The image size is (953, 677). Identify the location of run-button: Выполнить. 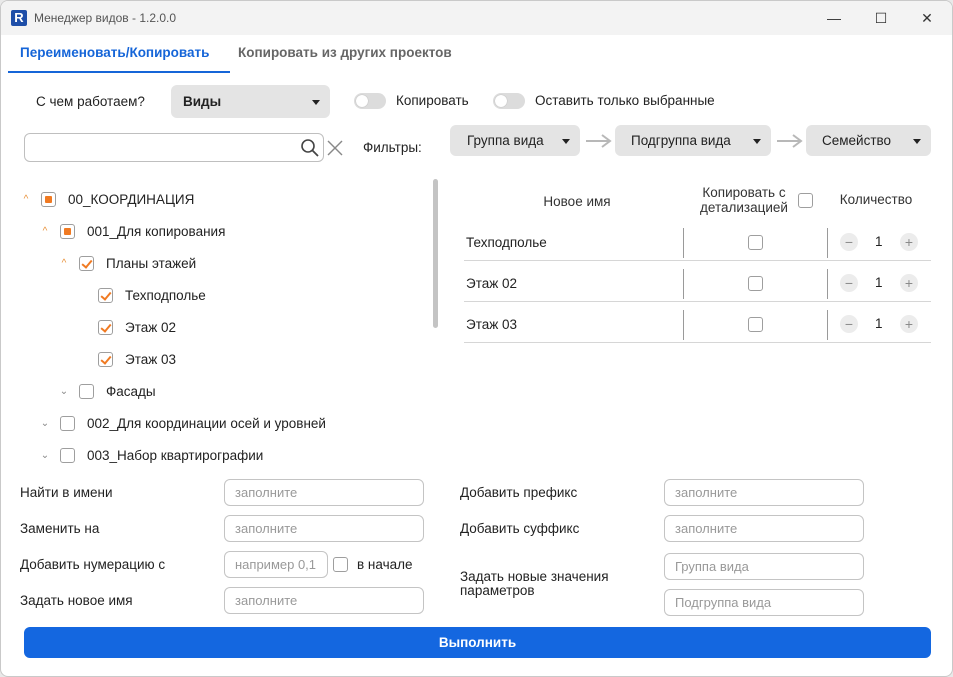
(477, 642).